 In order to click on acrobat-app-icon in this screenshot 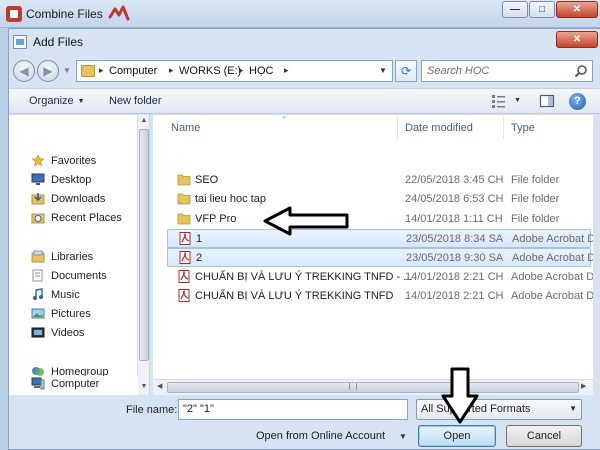, I will do `click(14, 14)`.